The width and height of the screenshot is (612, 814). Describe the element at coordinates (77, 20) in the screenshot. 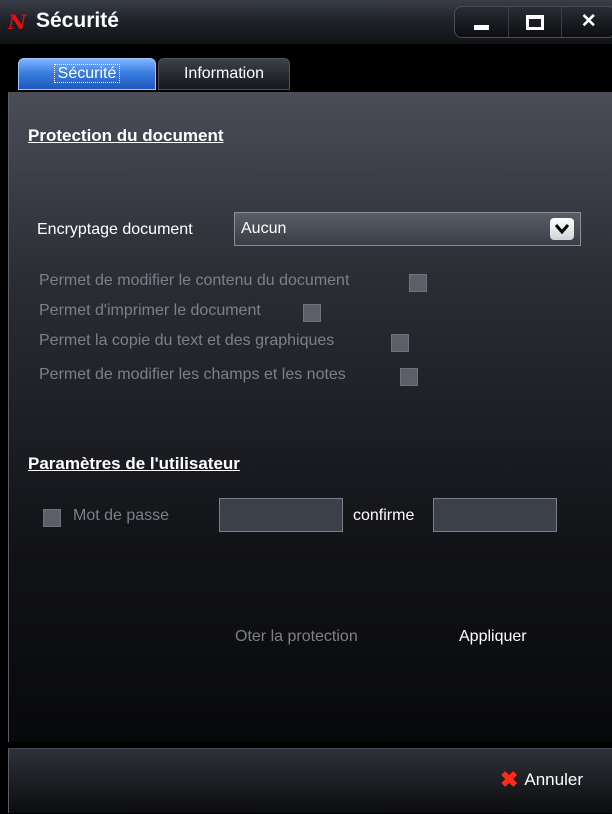

I see `window-title: Sécurité` at that location.